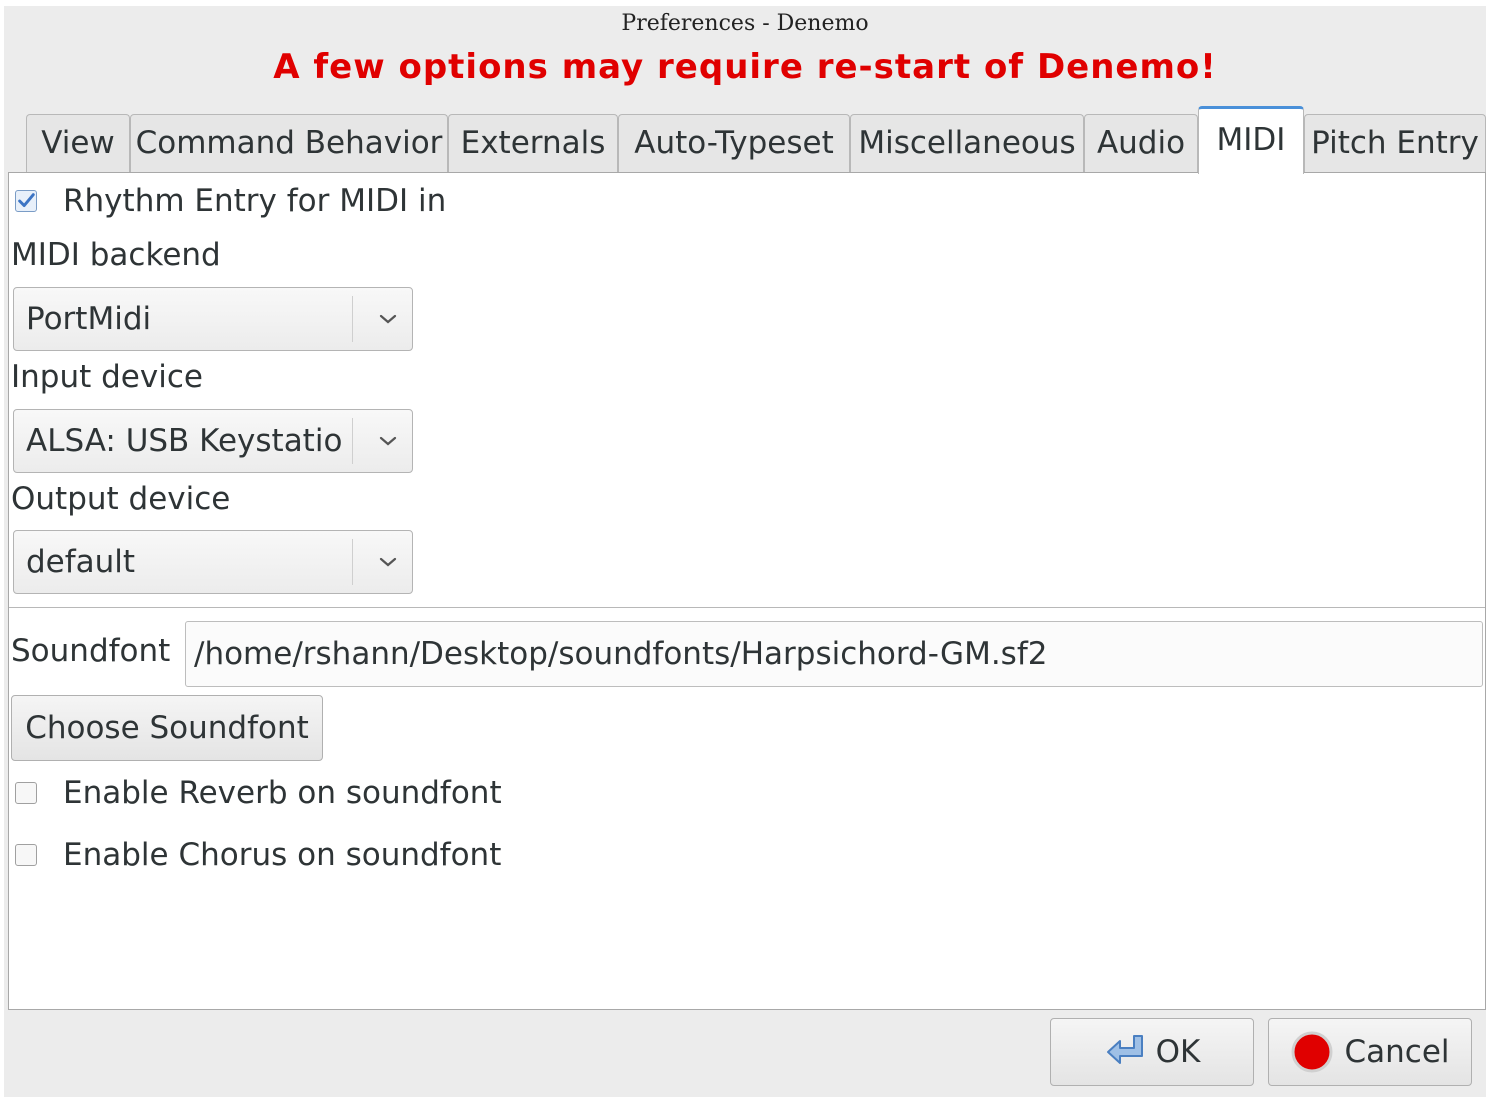 Image resolution: width=1490 pixels, height=1097 pixels. Describe the element at coordinates (1124, 1049) in the screenshot. I see `ok-icon` at that location.